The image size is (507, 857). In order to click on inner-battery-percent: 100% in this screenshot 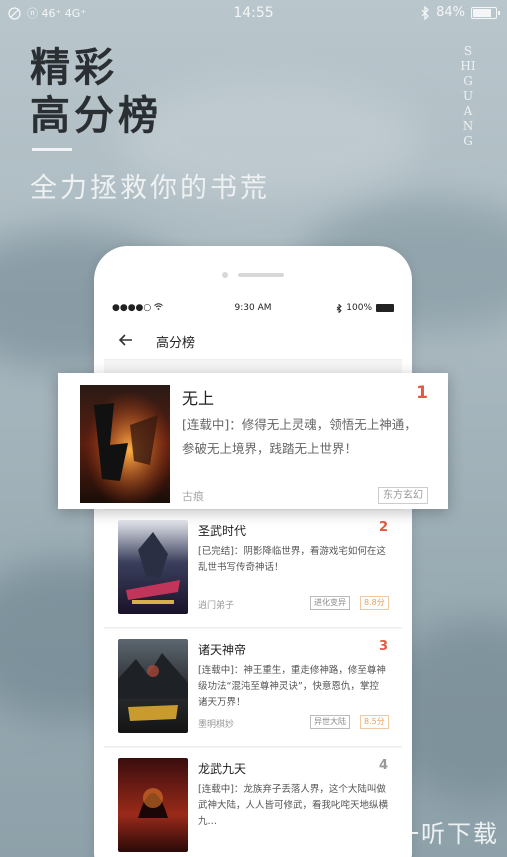, I will do `click(359, 308)`.